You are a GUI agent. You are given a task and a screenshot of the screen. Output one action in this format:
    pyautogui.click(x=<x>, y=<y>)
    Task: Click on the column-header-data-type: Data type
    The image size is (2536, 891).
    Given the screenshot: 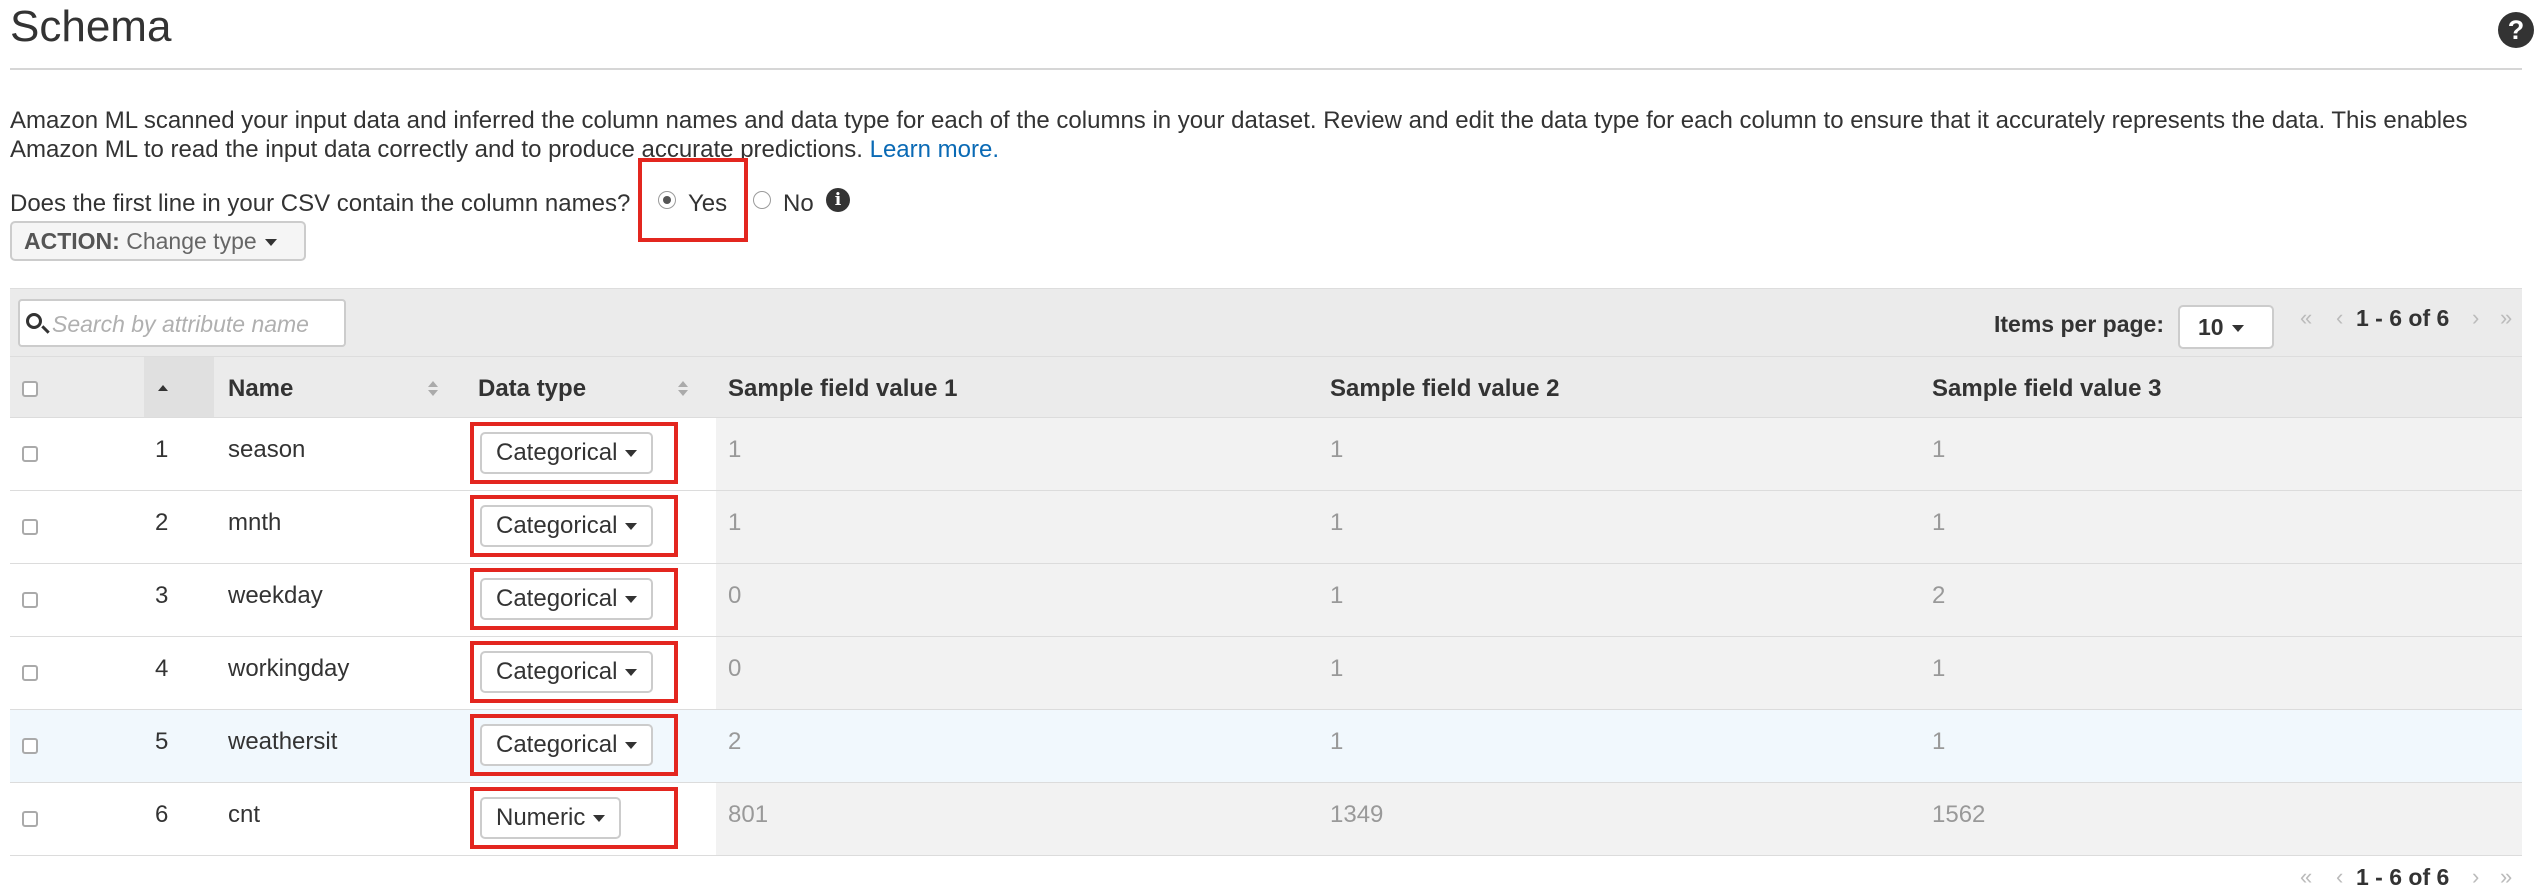 What is the action you would take?
    pyautogui.click(x=532, y=389)
    